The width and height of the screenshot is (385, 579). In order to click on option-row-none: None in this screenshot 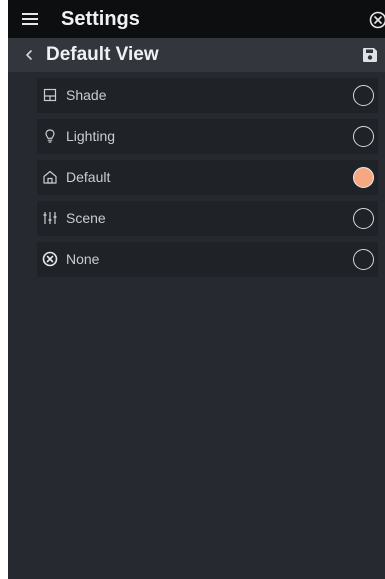, I will do `click(207, 259)`.